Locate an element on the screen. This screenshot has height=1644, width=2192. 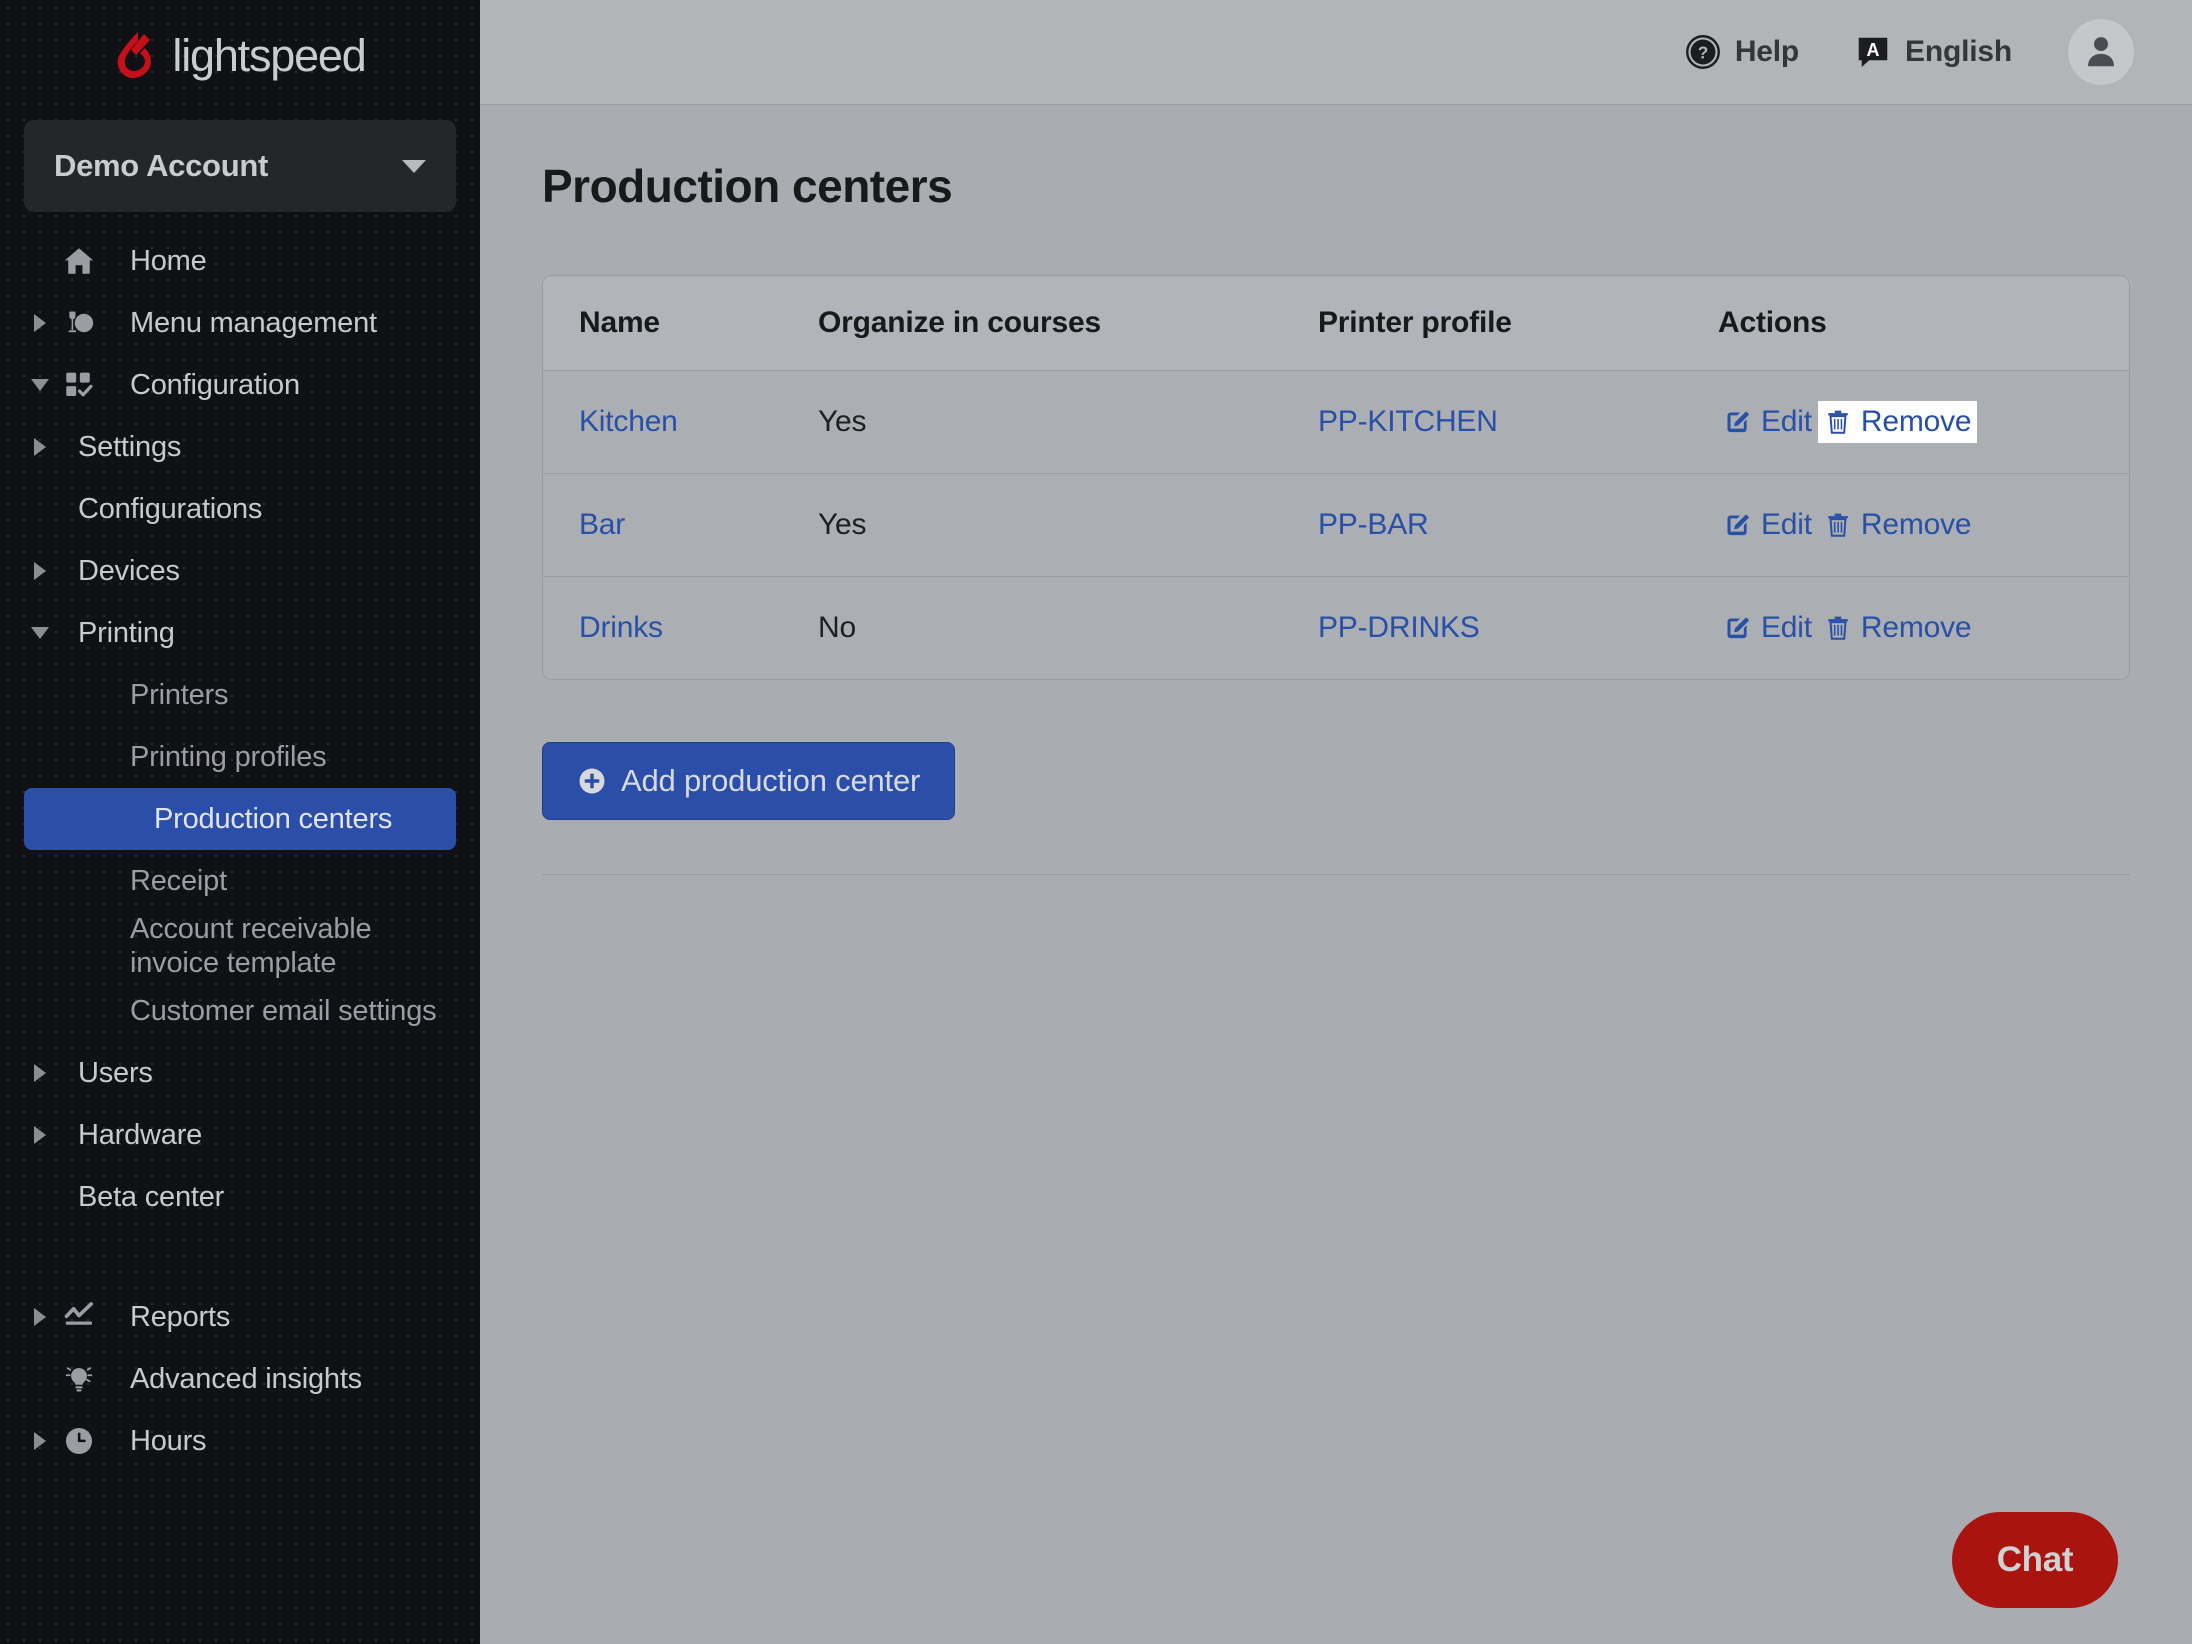
lightspeed-flame-icon is located at coordinates (135, 55).